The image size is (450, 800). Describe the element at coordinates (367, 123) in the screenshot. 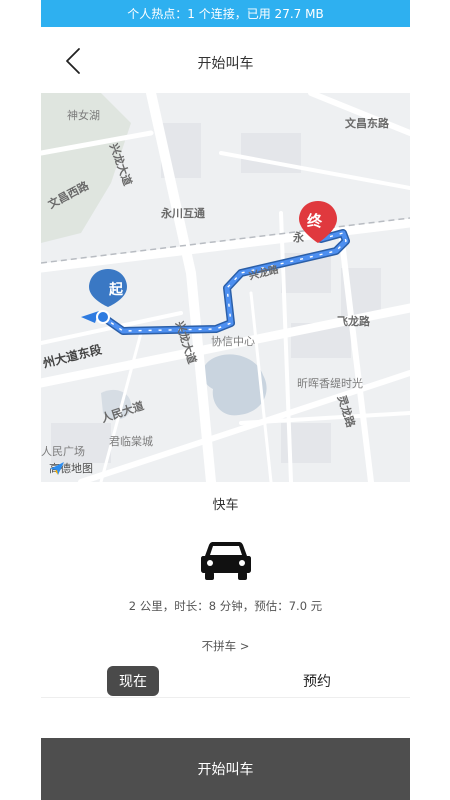

I see `map-label-wenchang-east: 文昌东路` at that location.